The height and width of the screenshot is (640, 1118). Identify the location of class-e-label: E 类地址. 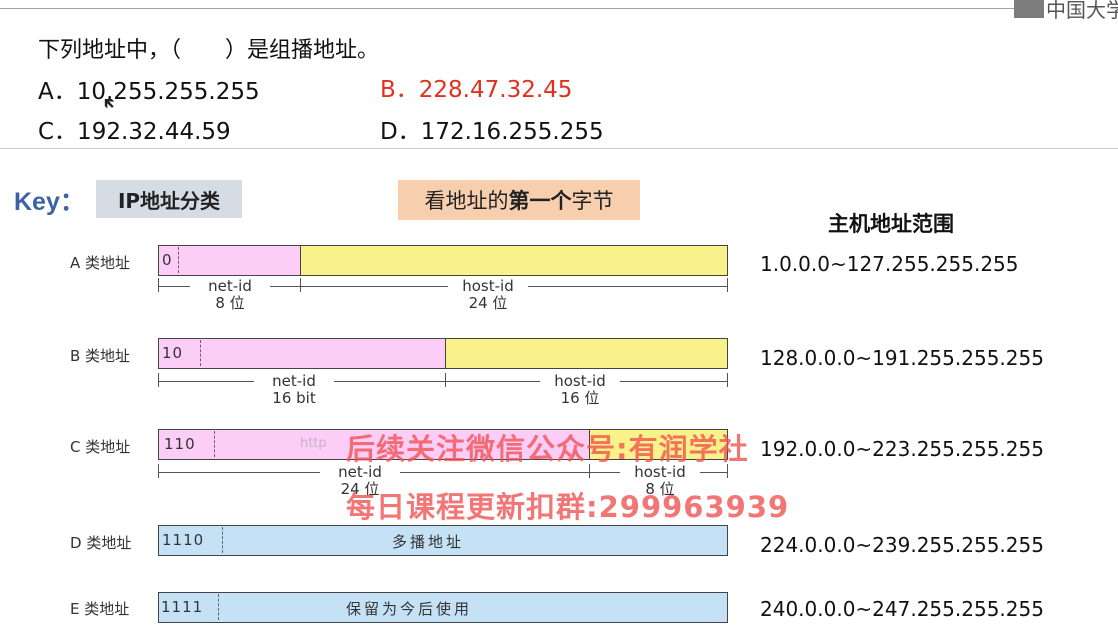
(100, 609).